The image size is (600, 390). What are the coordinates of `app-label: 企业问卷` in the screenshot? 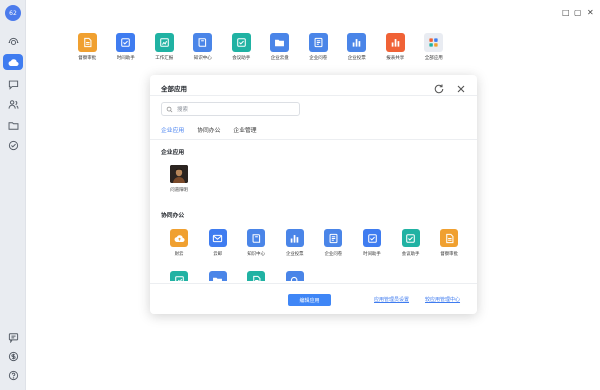 It's located at (333, 254).